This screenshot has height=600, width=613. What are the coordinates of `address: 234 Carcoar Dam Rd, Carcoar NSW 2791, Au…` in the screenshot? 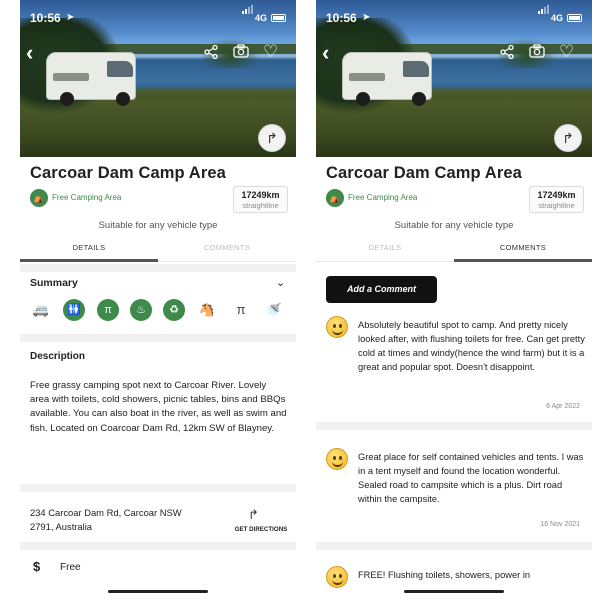 It's located at (125, 520).